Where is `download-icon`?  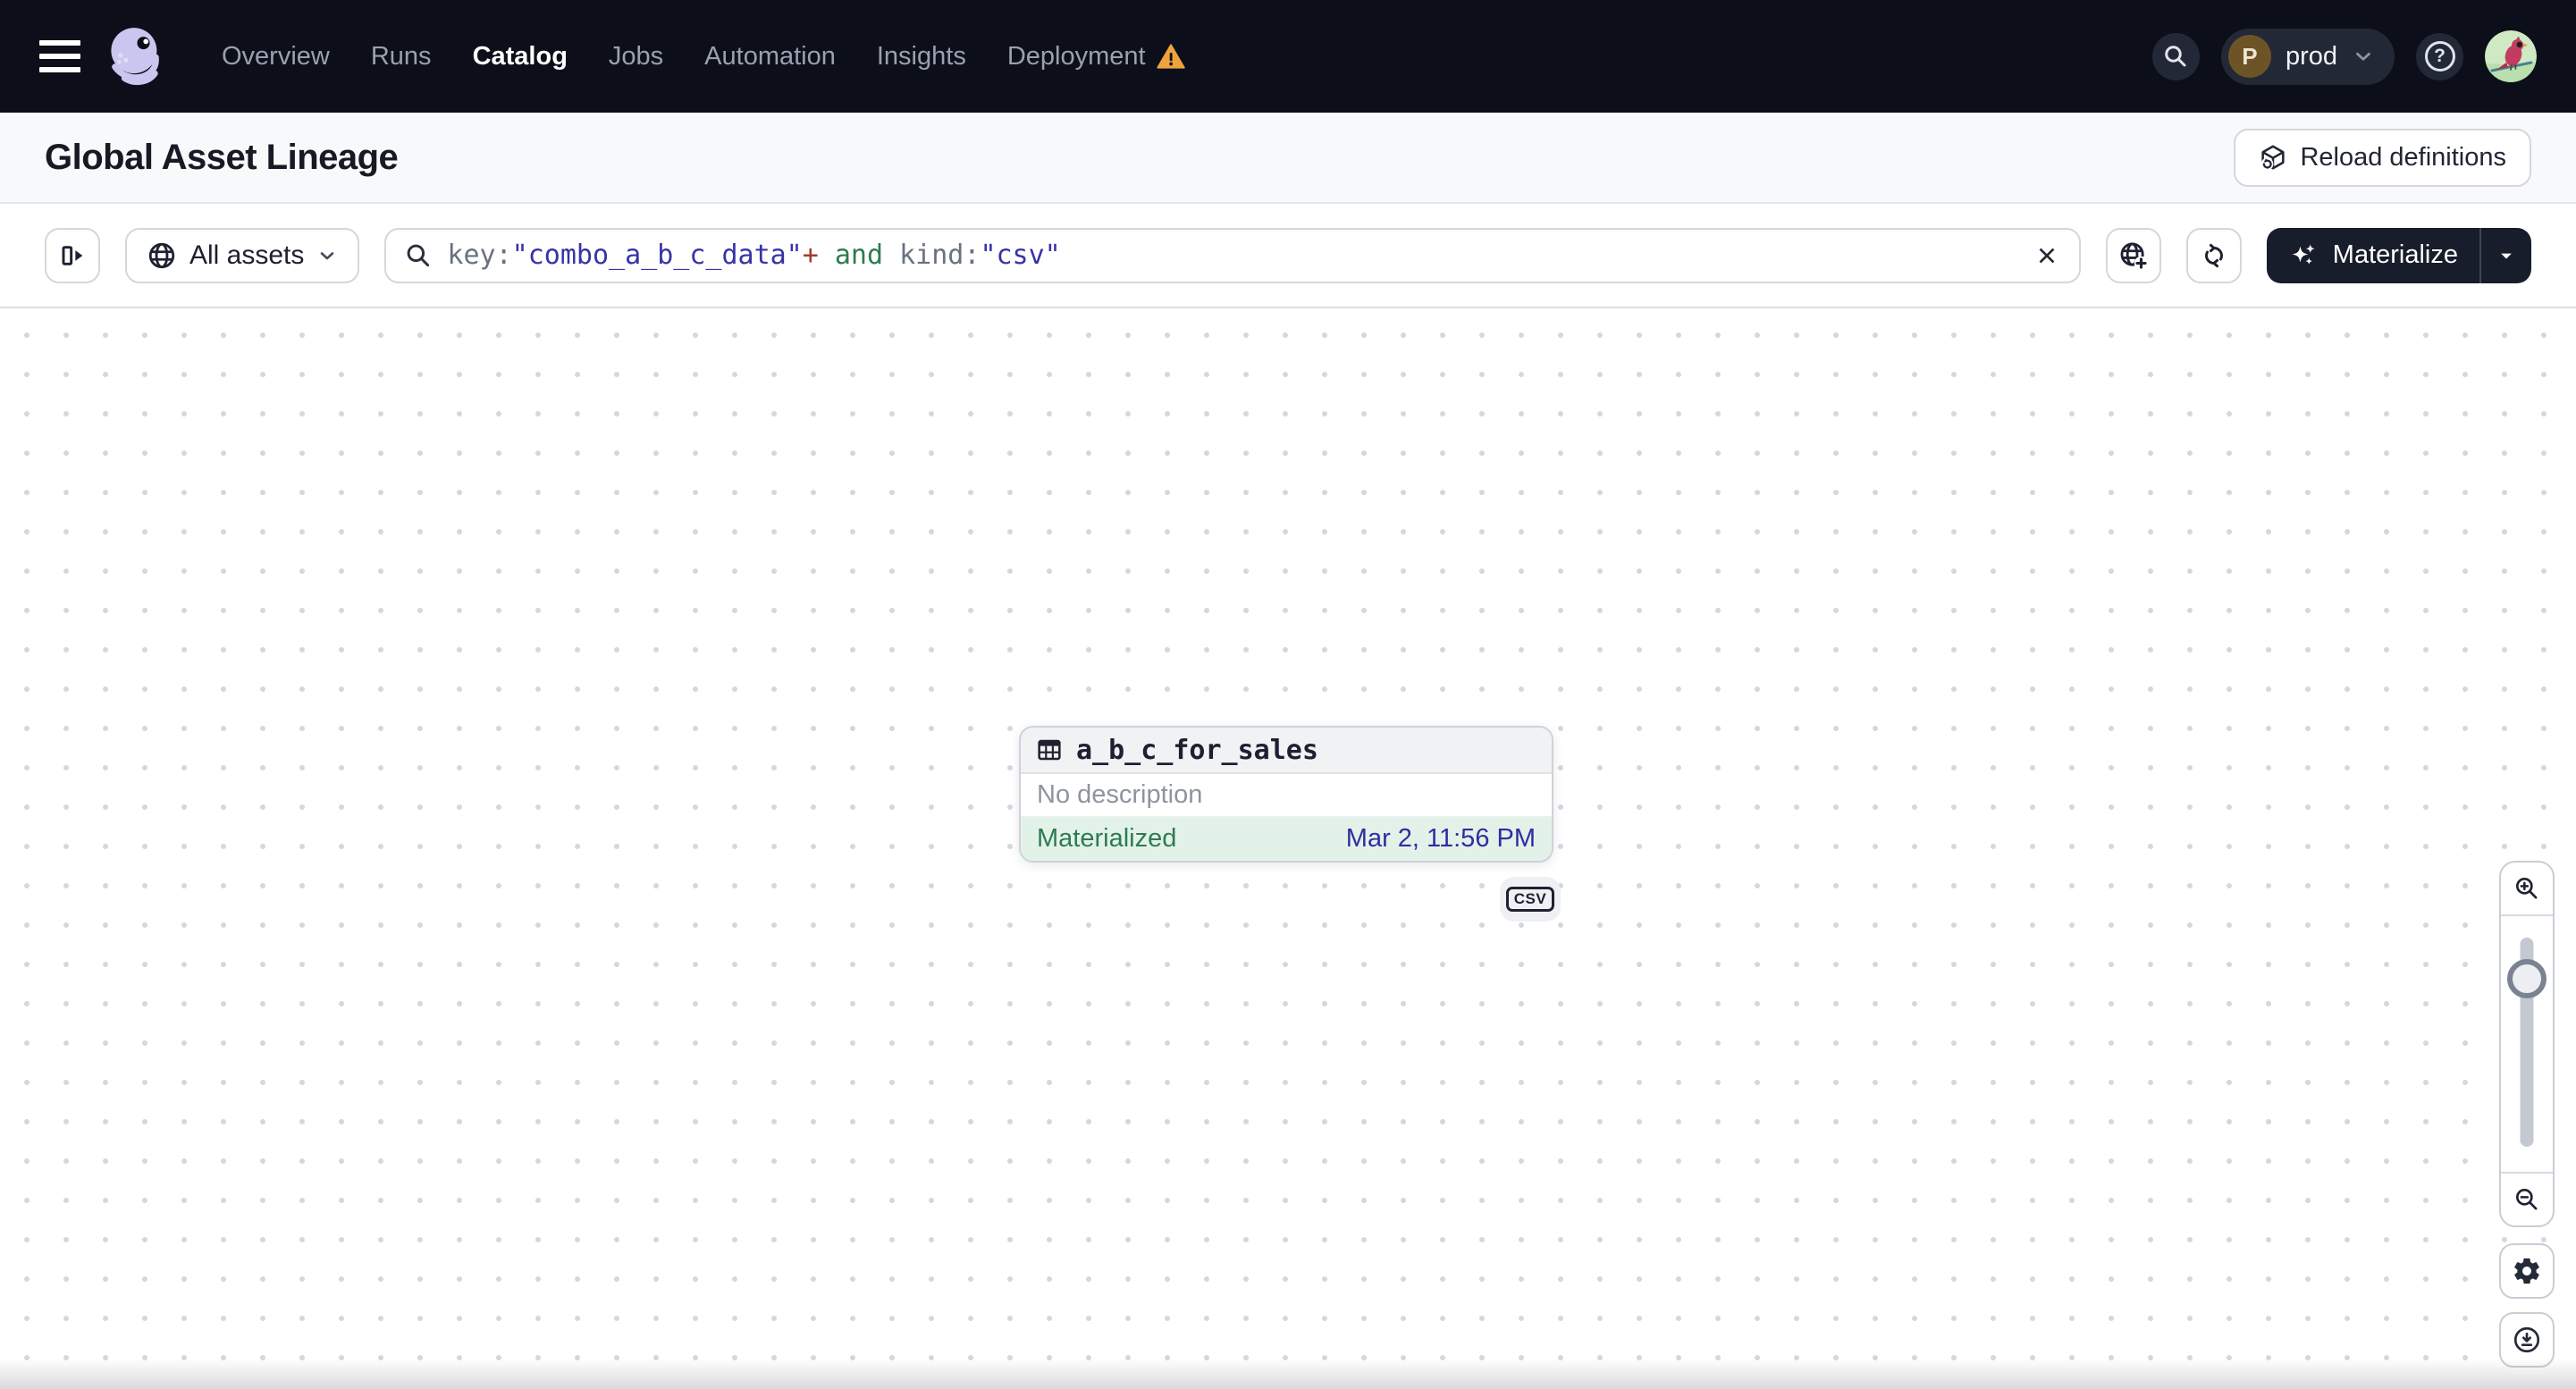 download-icon is located at coordinates (2527, 1339).